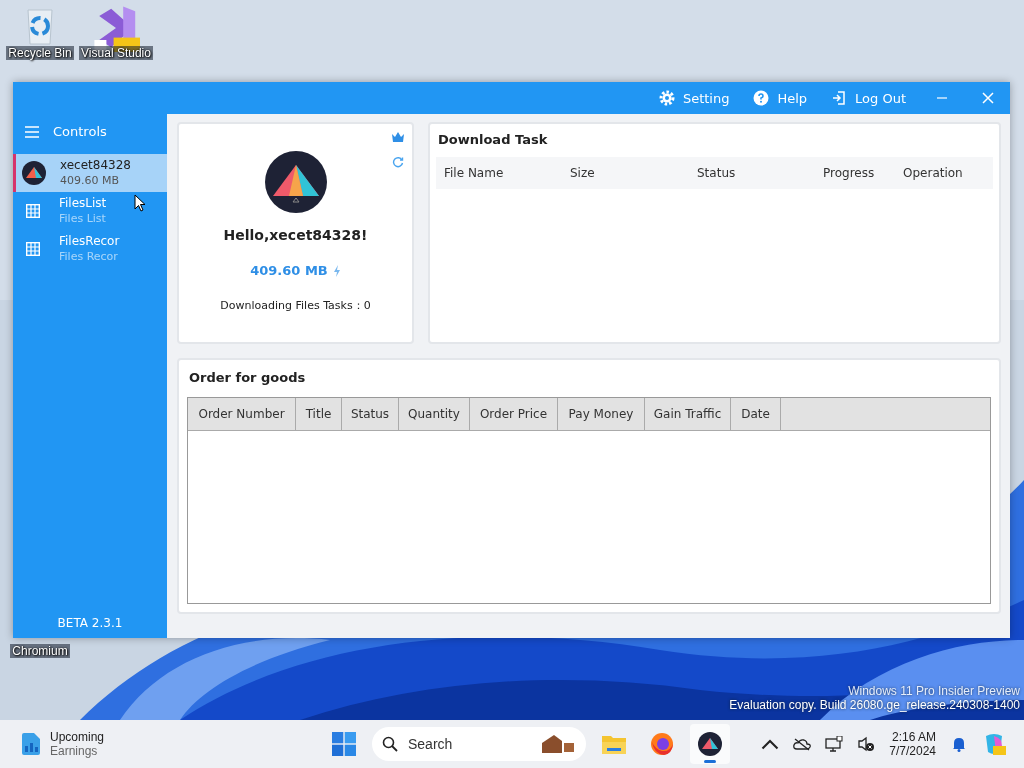  I want to click on item-name: FilesList, so click(83, 203).